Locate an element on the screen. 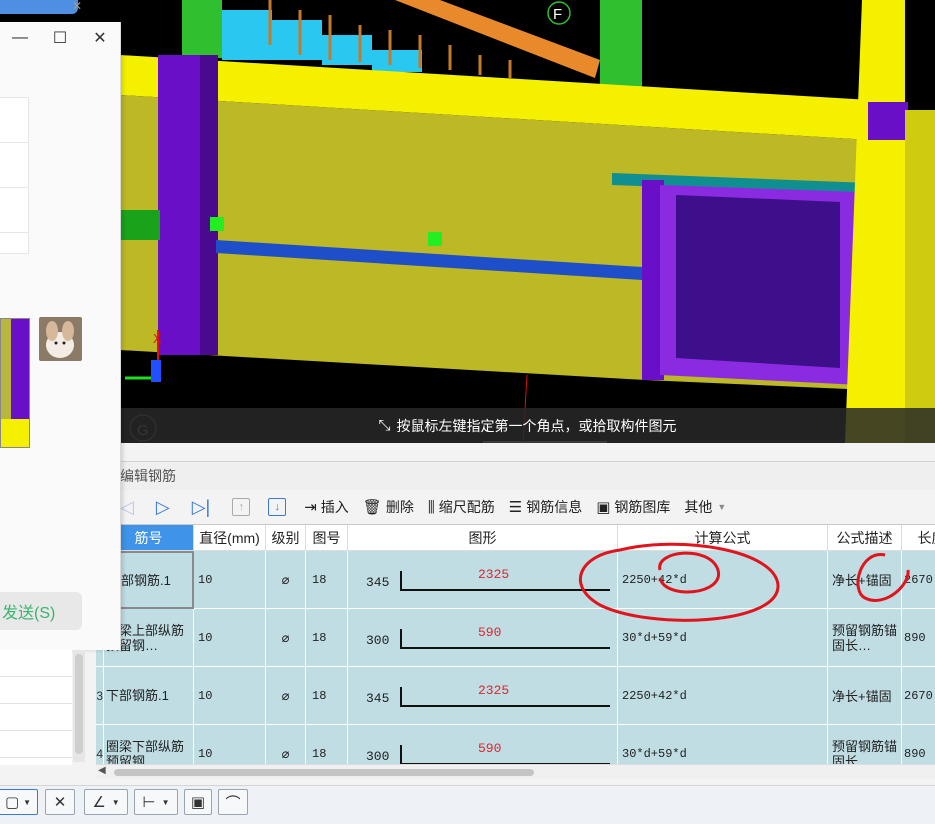  shrink-arrows-icon: ⤡ is located at coordinates (384, 425).